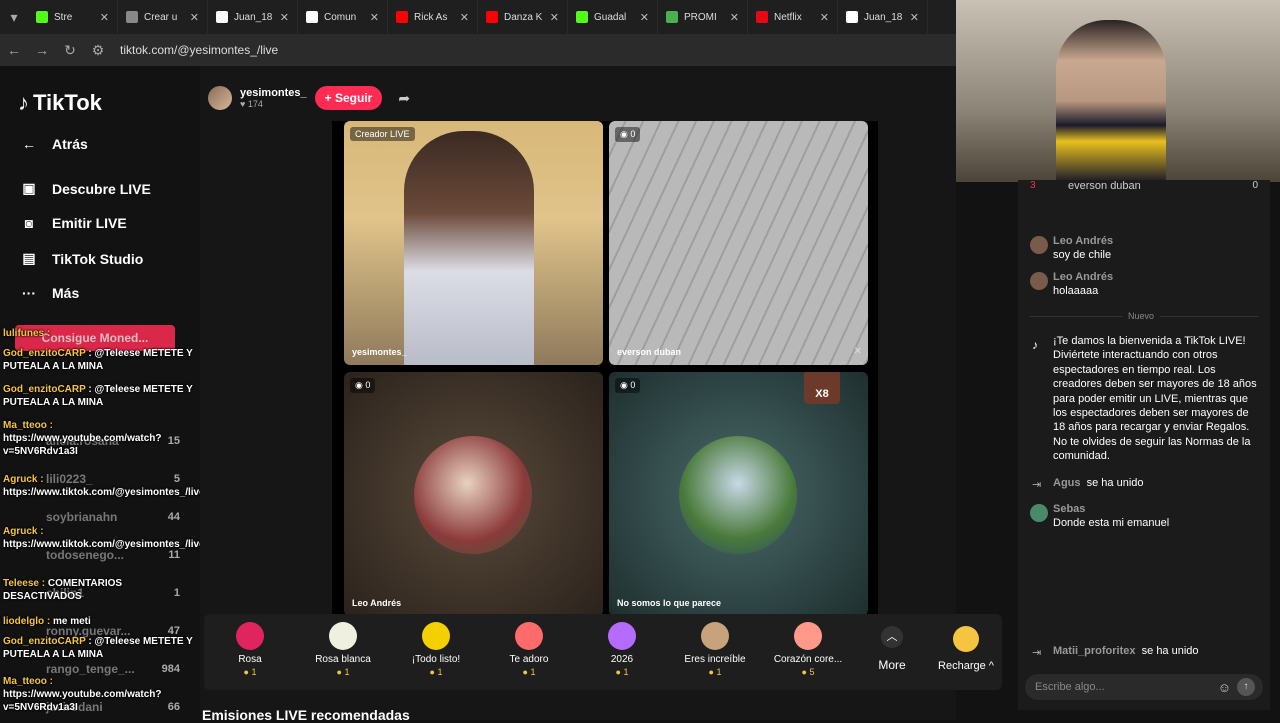 The width and height of the screenshot is (1280, 723). Describe the element at coordinates (29, 188) in the screenshot. I see `discover-live-icon: ▣` at that location.